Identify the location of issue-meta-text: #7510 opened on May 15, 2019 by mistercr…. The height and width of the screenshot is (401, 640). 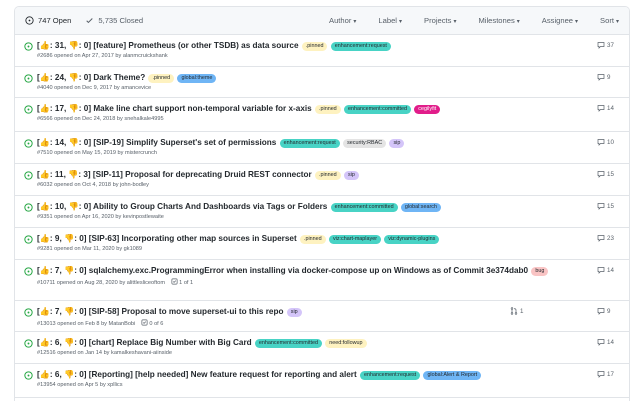
(97, 153).